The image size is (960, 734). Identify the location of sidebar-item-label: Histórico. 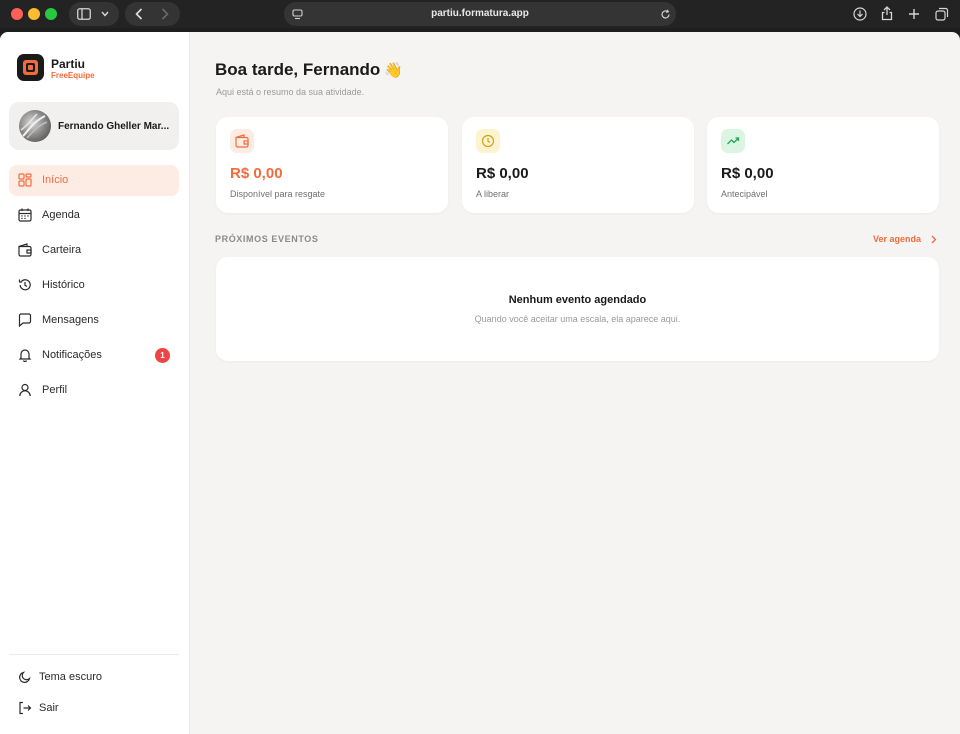
(63, 285).